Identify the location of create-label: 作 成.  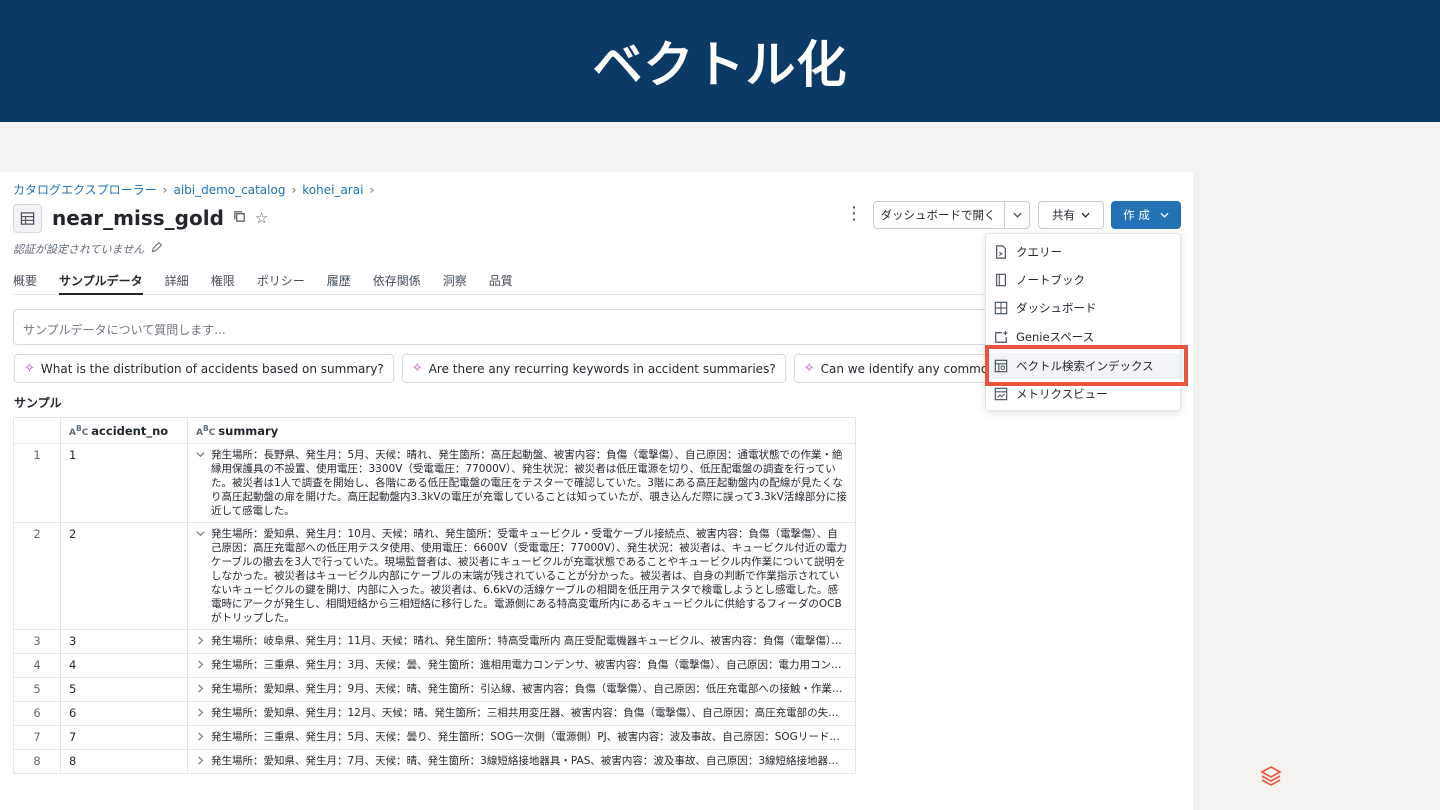
(1136, 215).